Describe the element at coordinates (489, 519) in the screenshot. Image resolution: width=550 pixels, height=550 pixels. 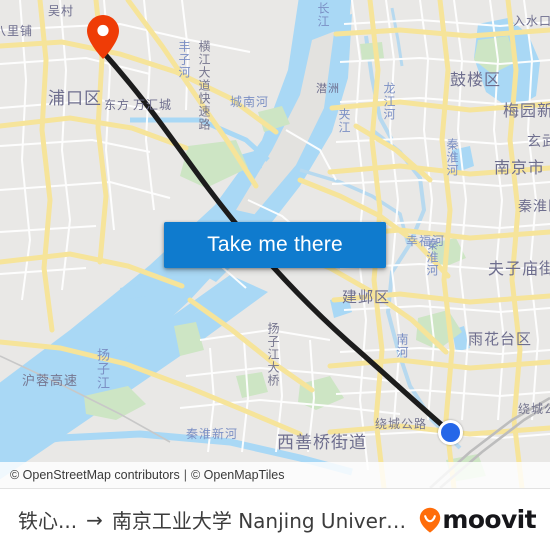
I see `moovit-wordmark: moovit` at that location.